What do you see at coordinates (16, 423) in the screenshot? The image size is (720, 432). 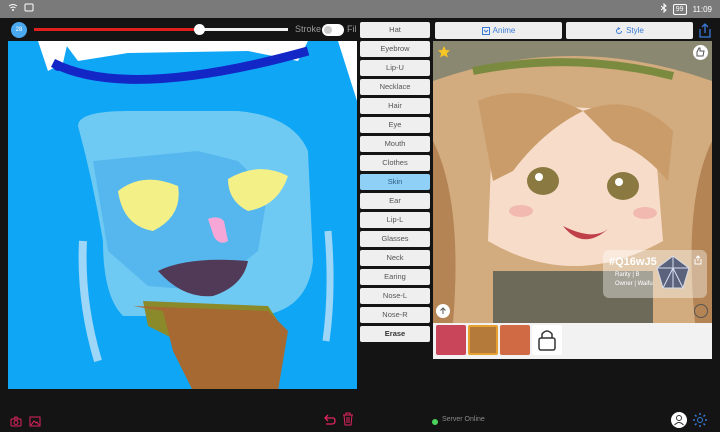 I see `camera-icon` at bounding box center [16, 423].